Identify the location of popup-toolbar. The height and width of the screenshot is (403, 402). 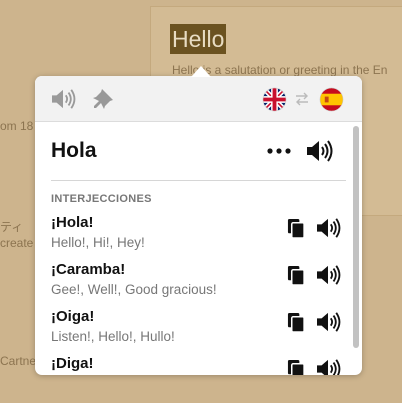
(198, 99).